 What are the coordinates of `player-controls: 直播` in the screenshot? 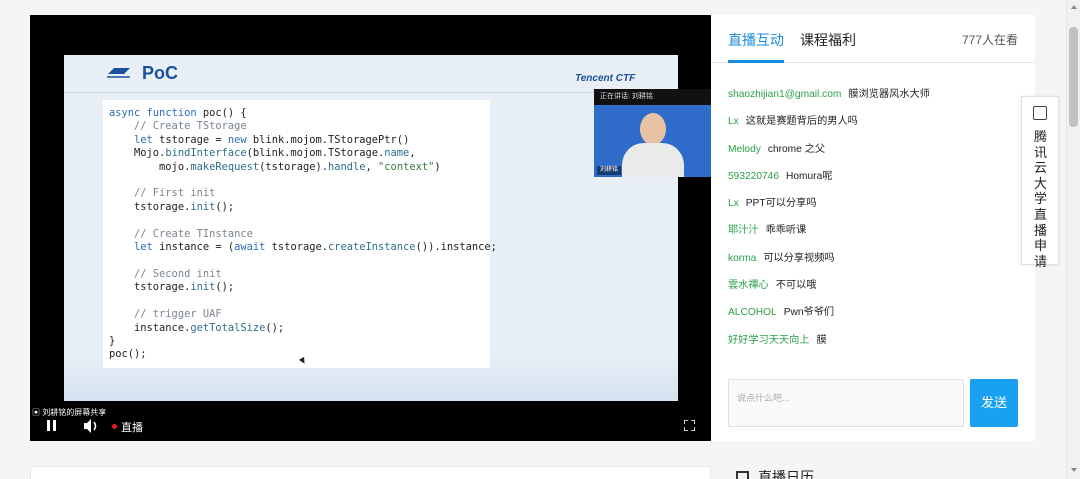 It's located at (370, 427).